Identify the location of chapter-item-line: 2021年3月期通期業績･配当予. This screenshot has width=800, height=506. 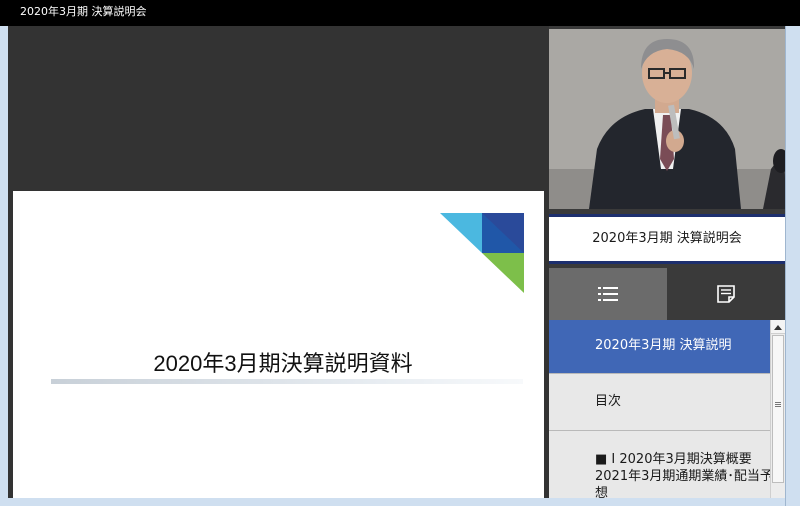
(684, 476).